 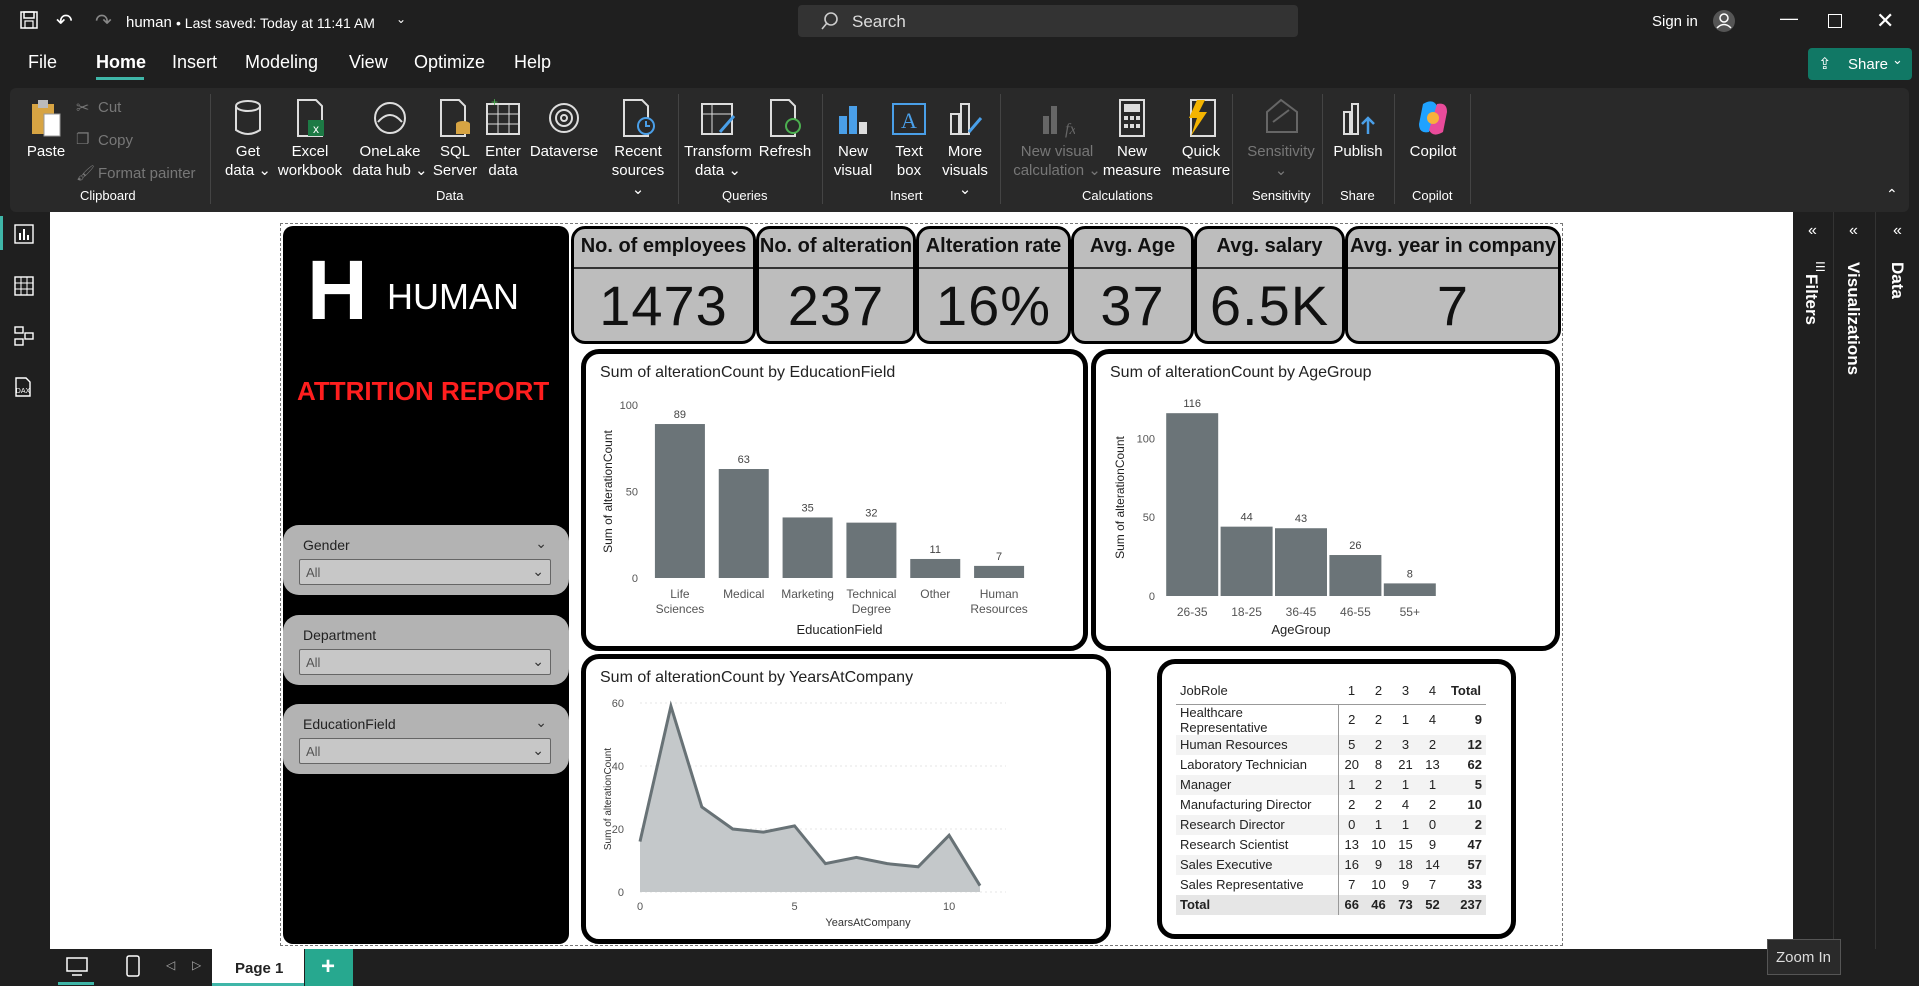 What do you see at coordinates (1331, 864) in the screenshot?
I see `table-row: Sales Executive 16 9 18 14 57` at bounding box center [1331, 864].